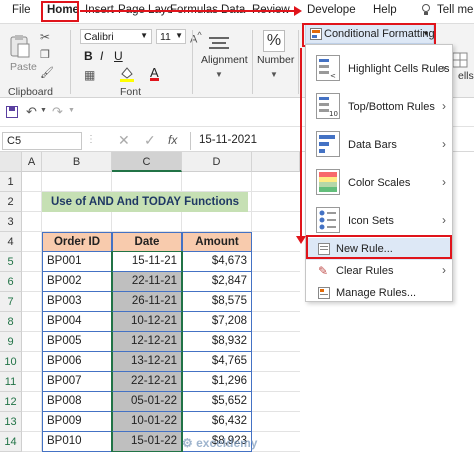 Image resolution: width=474 pixels, height=465 pixels. I want to click on watermark-icon: ⚙, so click(189, 443).